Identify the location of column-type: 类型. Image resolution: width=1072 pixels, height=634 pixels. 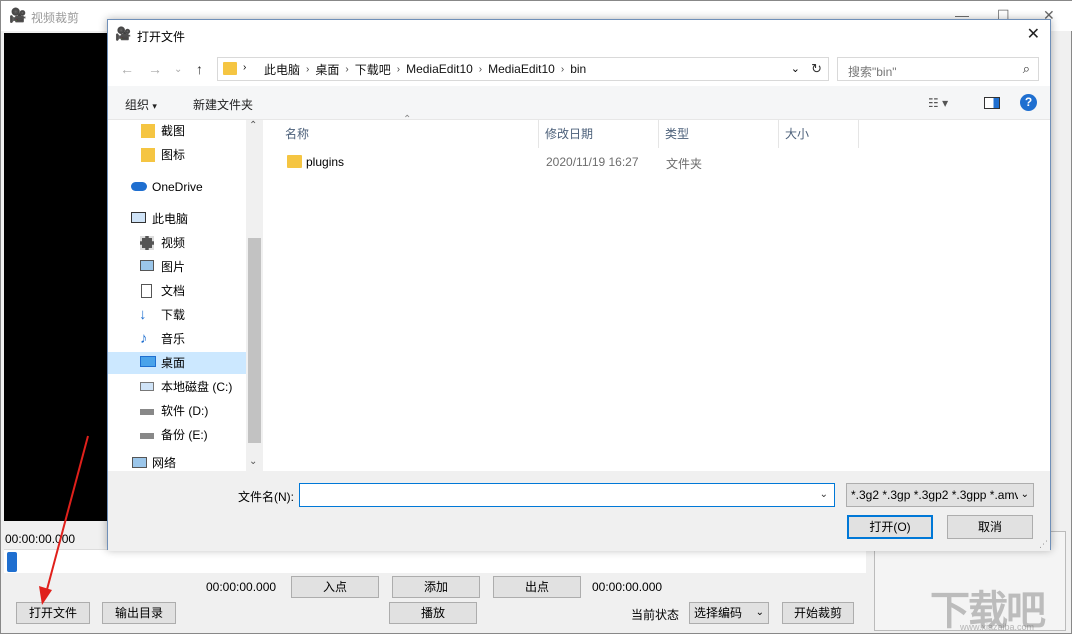
(677, 133).